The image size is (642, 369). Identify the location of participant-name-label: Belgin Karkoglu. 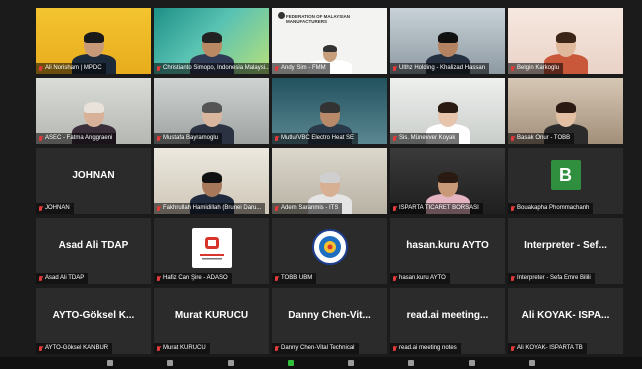
(536, 68).